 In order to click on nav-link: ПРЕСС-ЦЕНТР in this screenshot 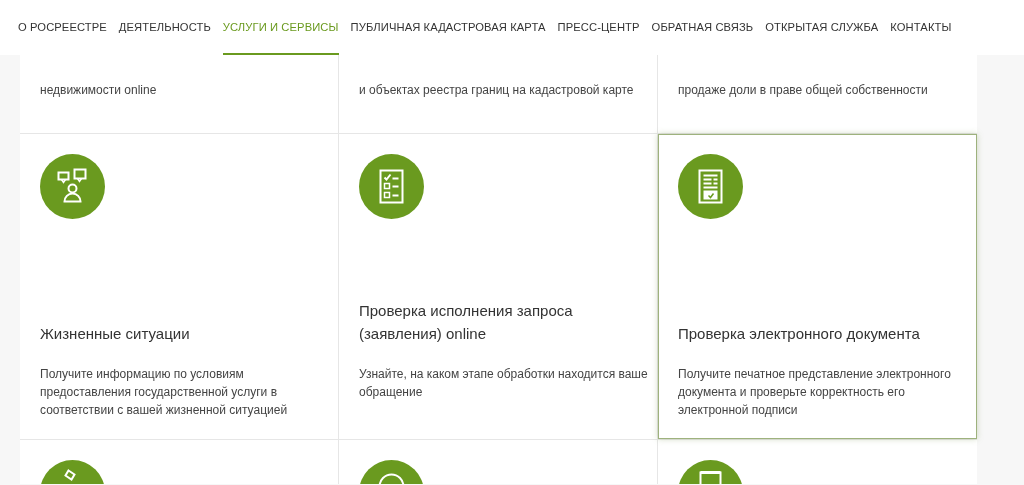, I will do `click(598, 27)`.